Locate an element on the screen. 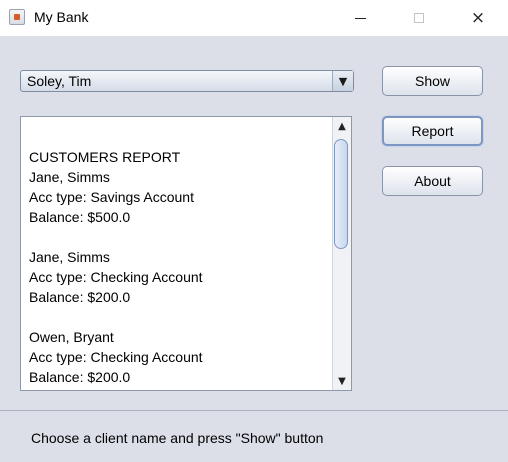 This screenshot has height=462, width=508. title-bar: My Bank × is located at coordinates (254, 18).